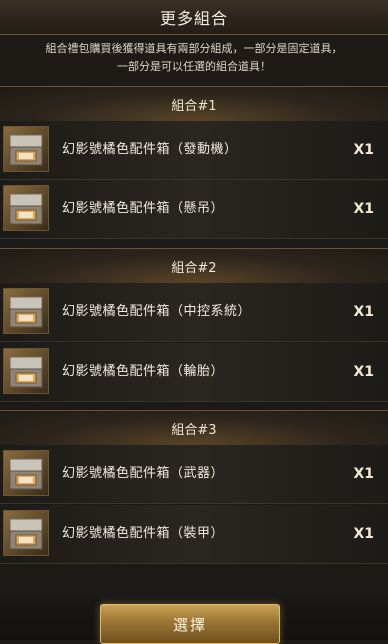 The height and width of the screenshot is (644, 388). I want to click on item-name: 幻影號橘色配件箱（發動機）, so click(150, 149).